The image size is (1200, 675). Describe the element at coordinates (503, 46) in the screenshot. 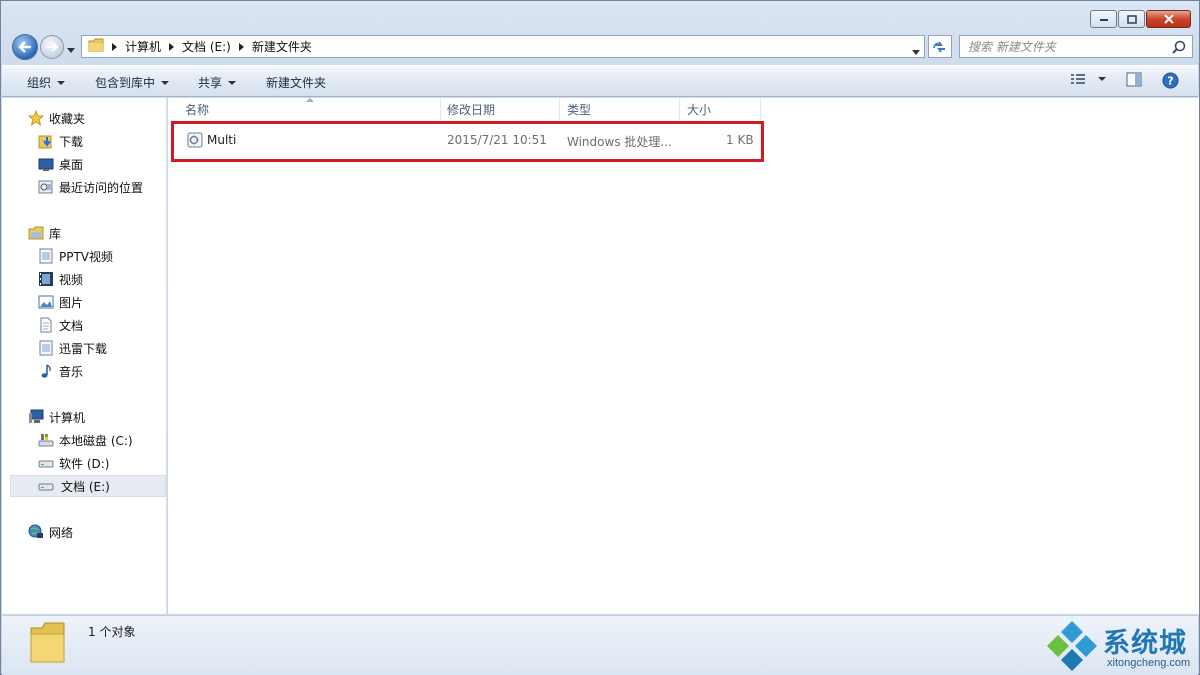

I see `address-bar: 计算机 文档 (E:) 新建文件夹` at that location.